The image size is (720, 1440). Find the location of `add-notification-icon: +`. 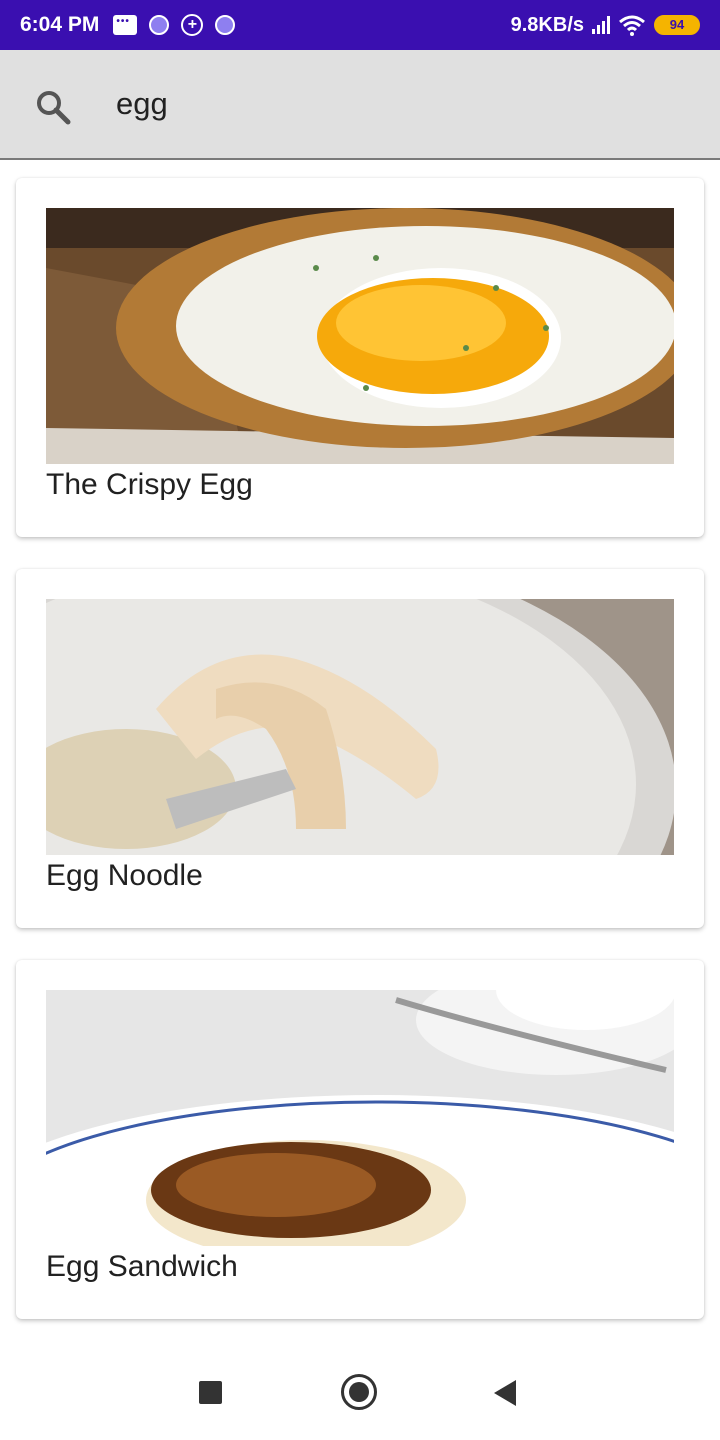

add-notification-icon: + is located at coordinates (192, 25).